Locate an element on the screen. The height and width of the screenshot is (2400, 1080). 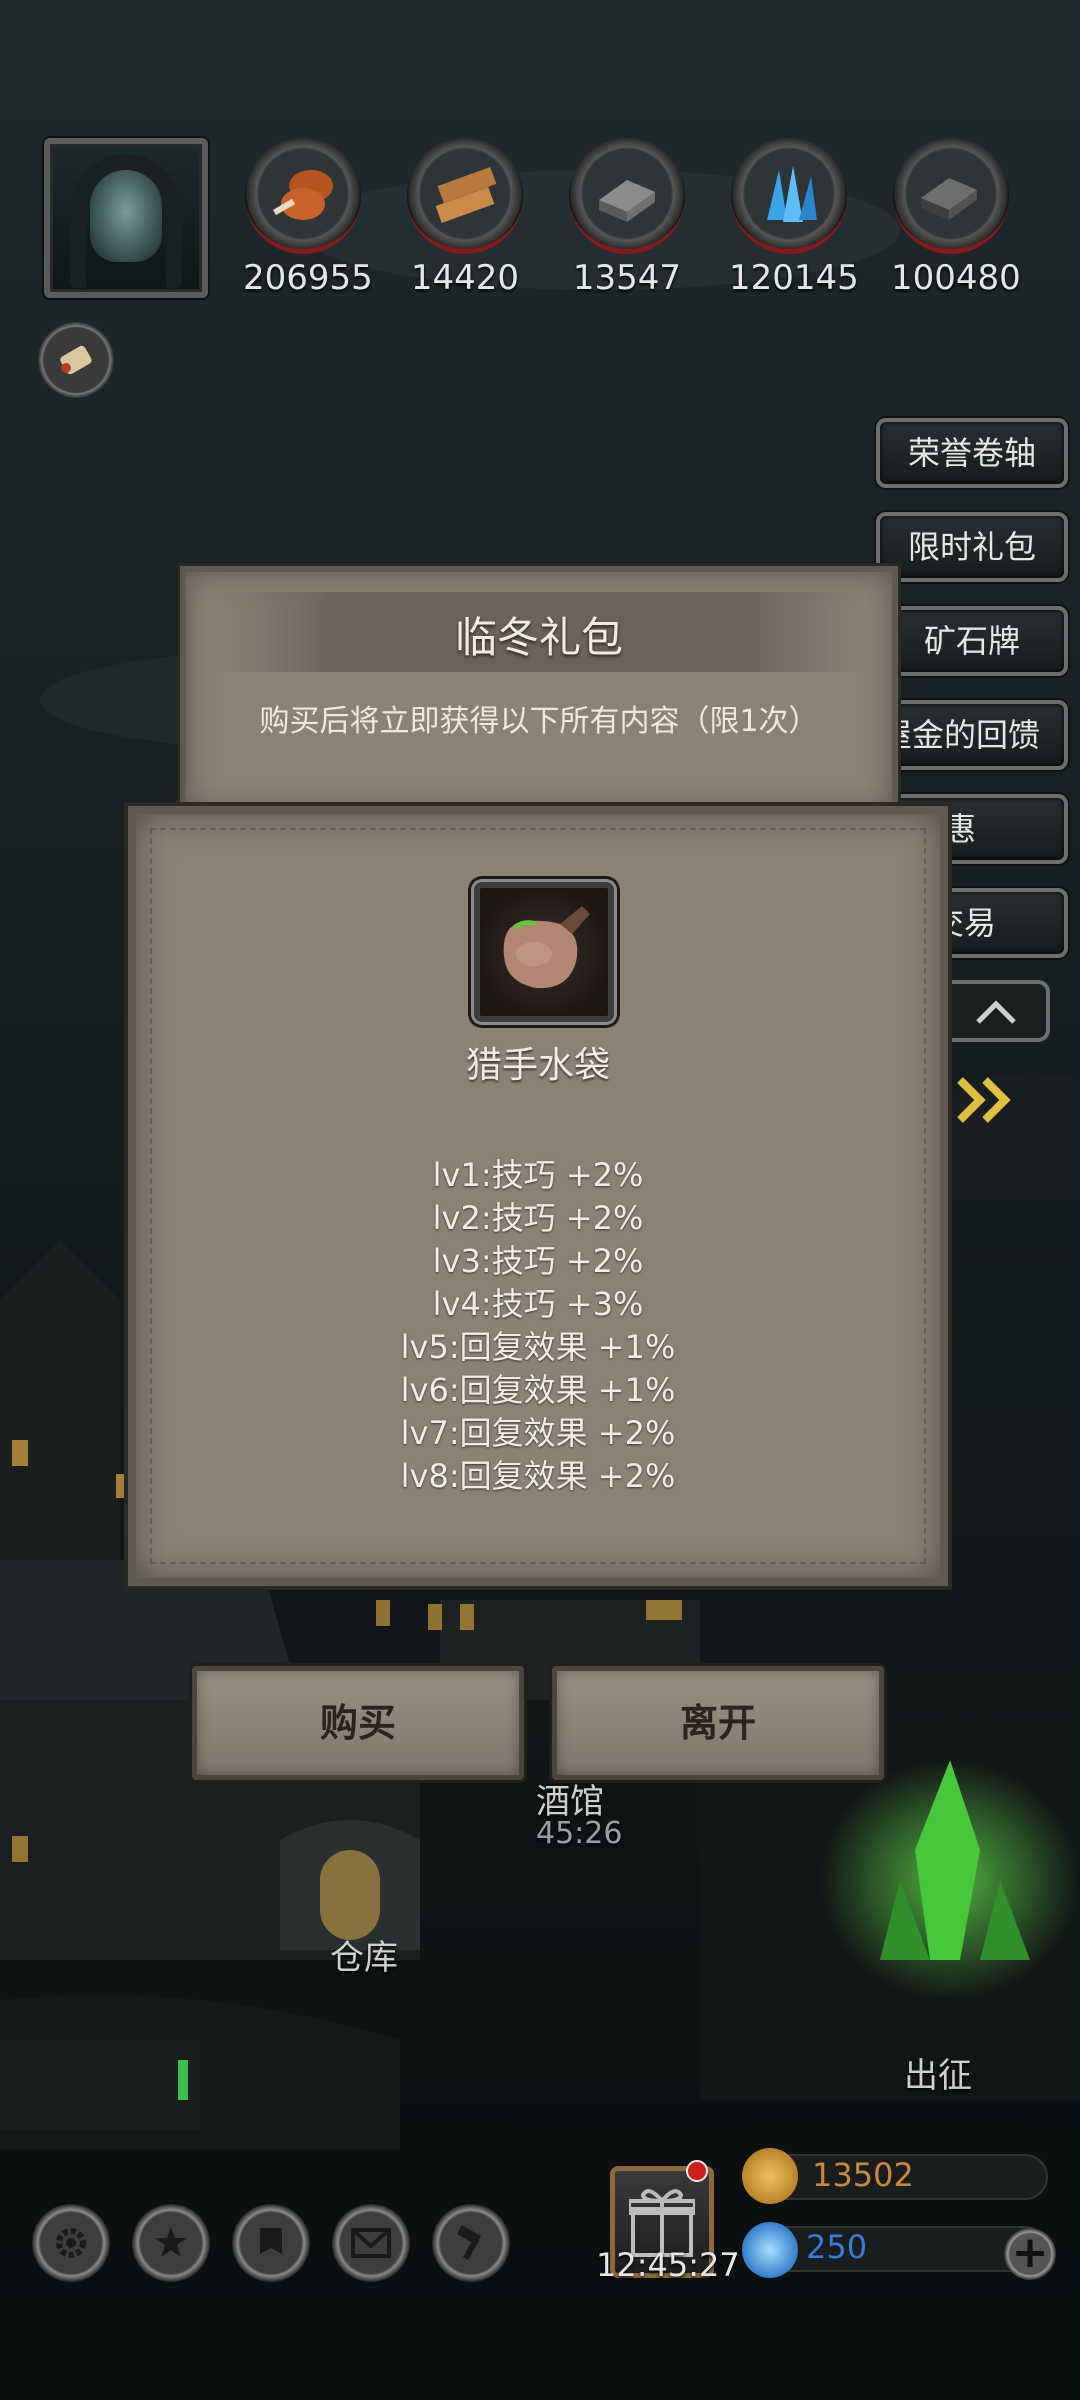
stat-line: lv4:技巧 +3% is located at coordinates (538, 1304).